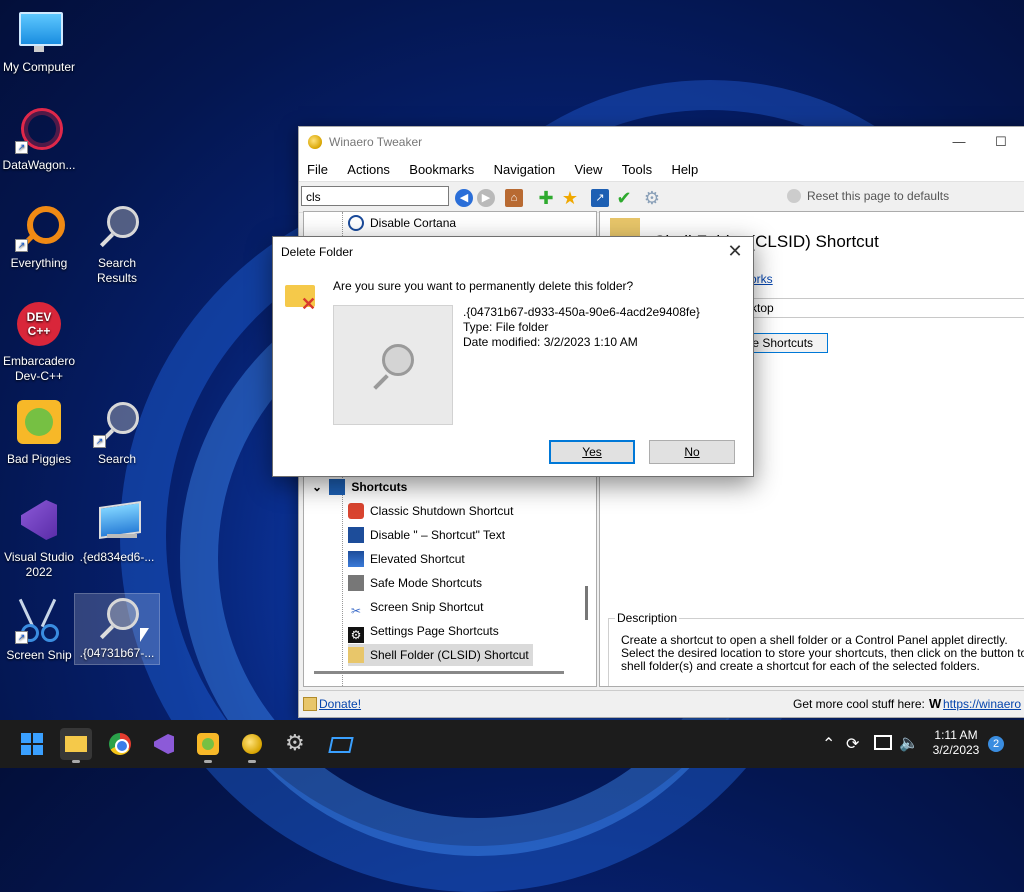  What do you see at coordinates (317, 167) in the screenshot?
I see `menu-file: File` at bounding box center [317, 167].